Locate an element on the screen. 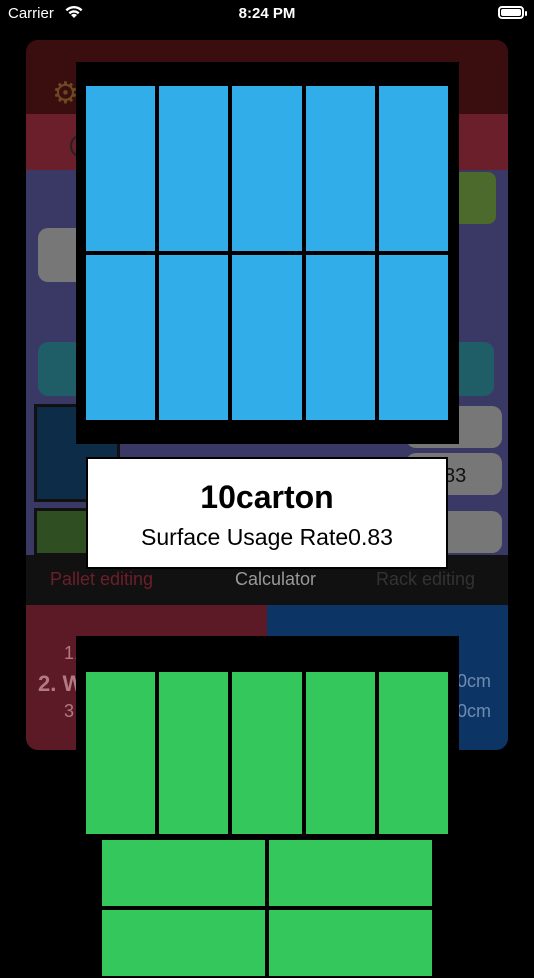 This screenshot has height=978, width=534. green-carton-grid-bottom is located at coordinates (267, 908).